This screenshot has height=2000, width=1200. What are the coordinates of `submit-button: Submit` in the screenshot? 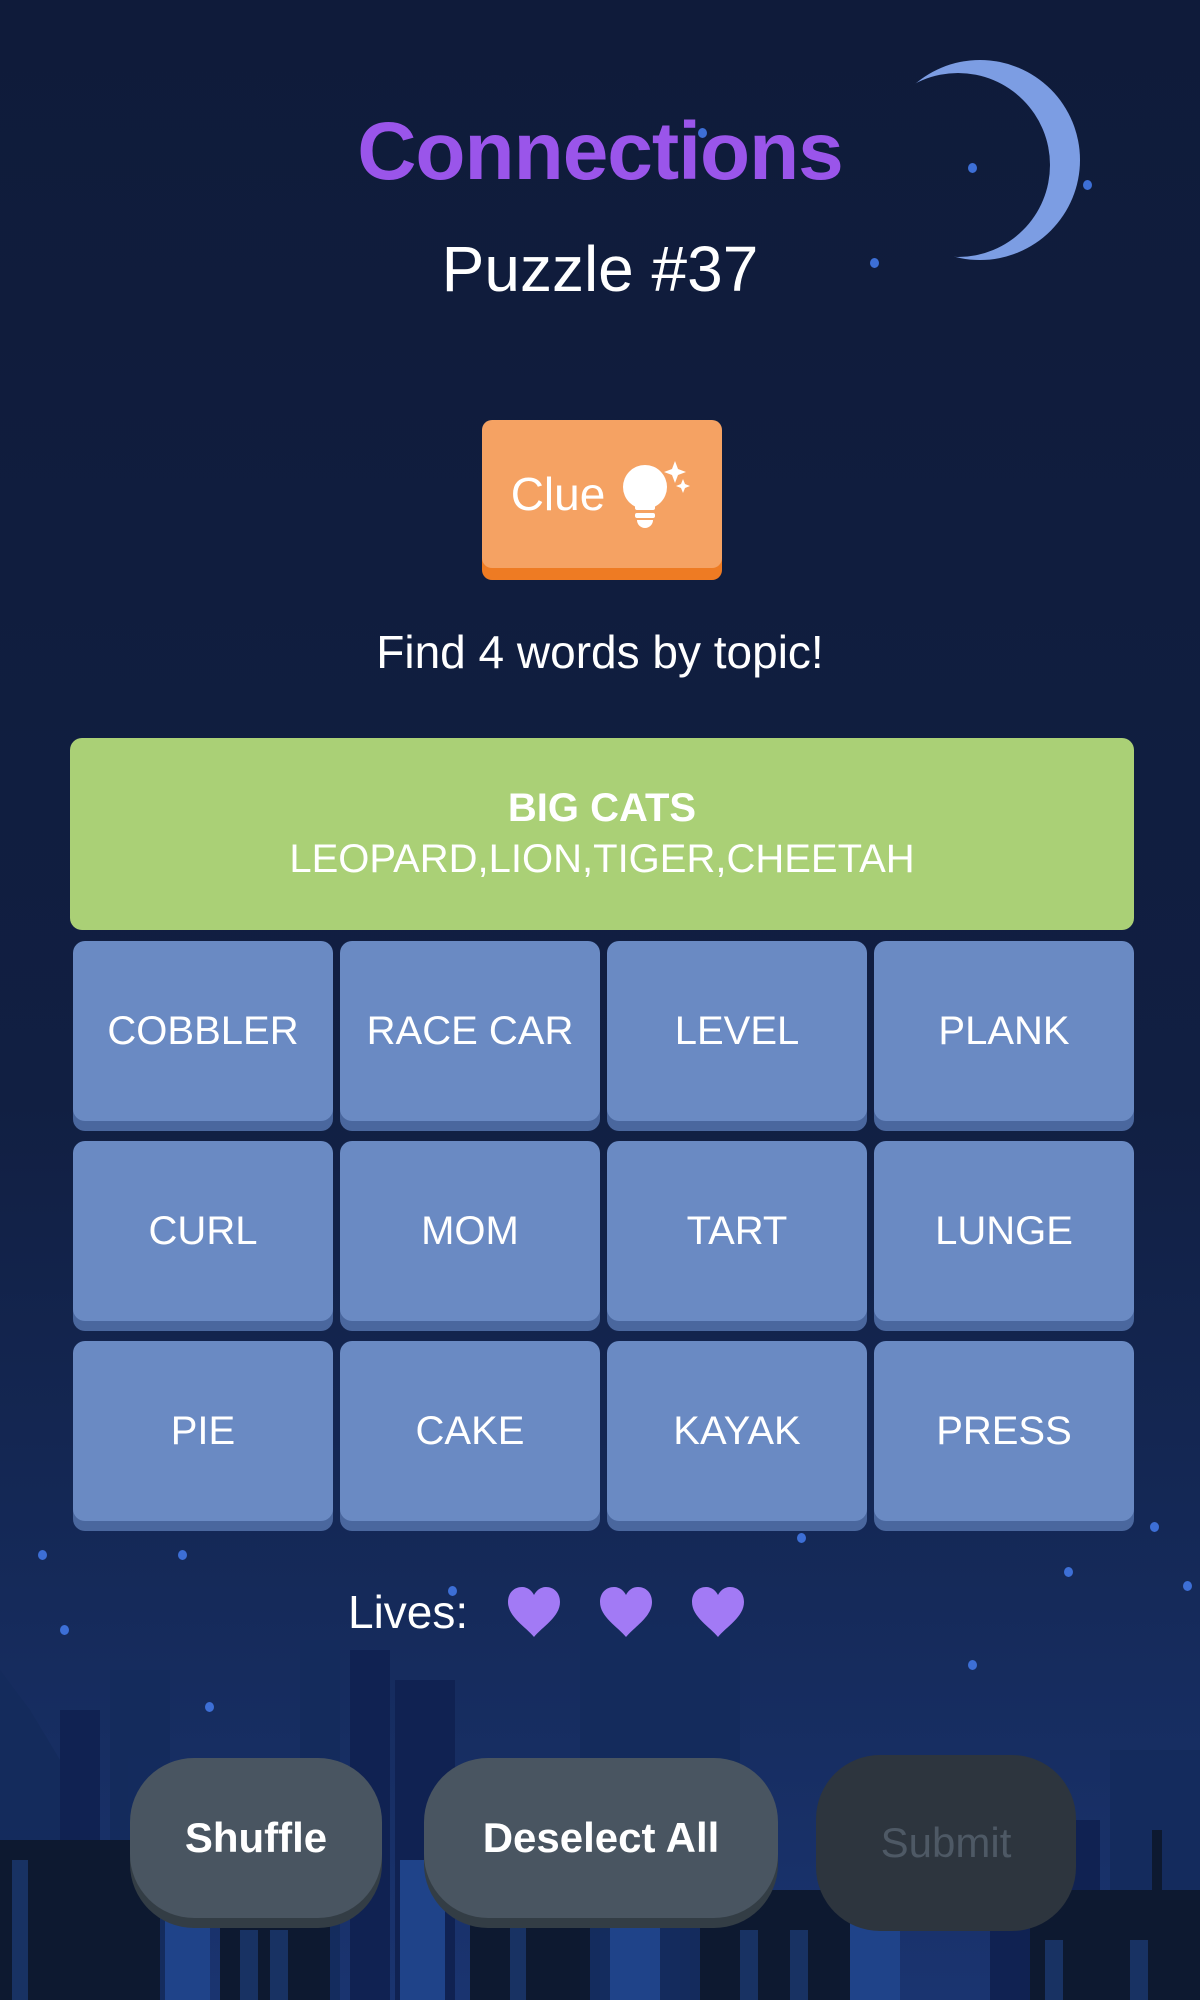 It's located at (946, 1843).